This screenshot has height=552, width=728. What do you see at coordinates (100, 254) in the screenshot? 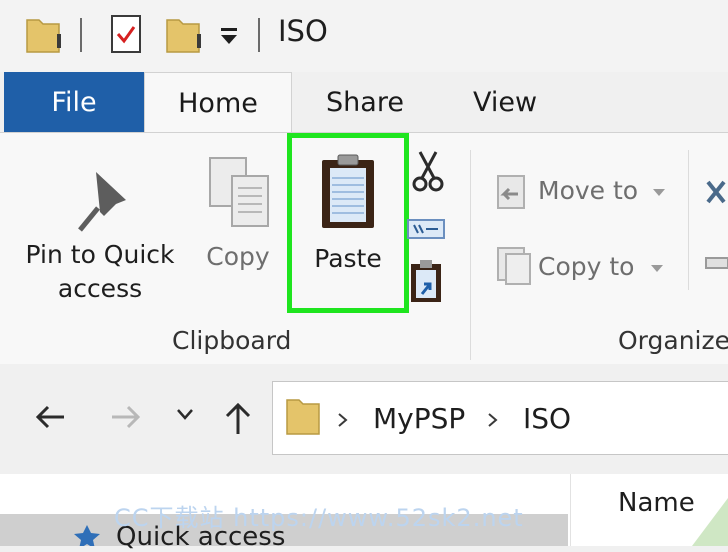
I see `pin-label-line1: Pin to Quick` at bounding box center [100, 254].